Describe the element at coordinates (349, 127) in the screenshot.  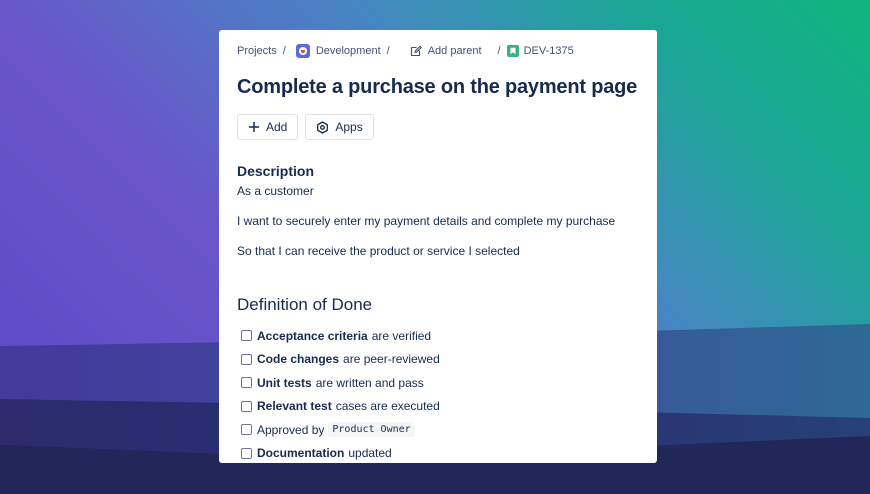
I see `apps-button-label: Apps` at that location.